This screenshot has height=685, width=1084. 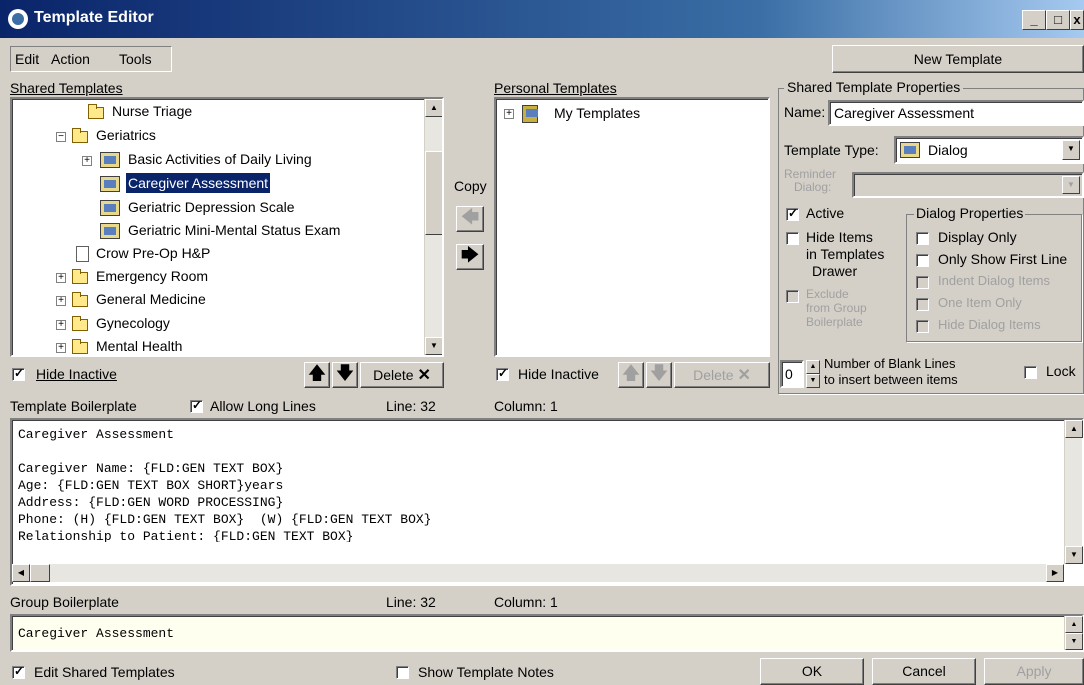 I want to click on show-template-notes-checkbox, so click(x=402, y=672).